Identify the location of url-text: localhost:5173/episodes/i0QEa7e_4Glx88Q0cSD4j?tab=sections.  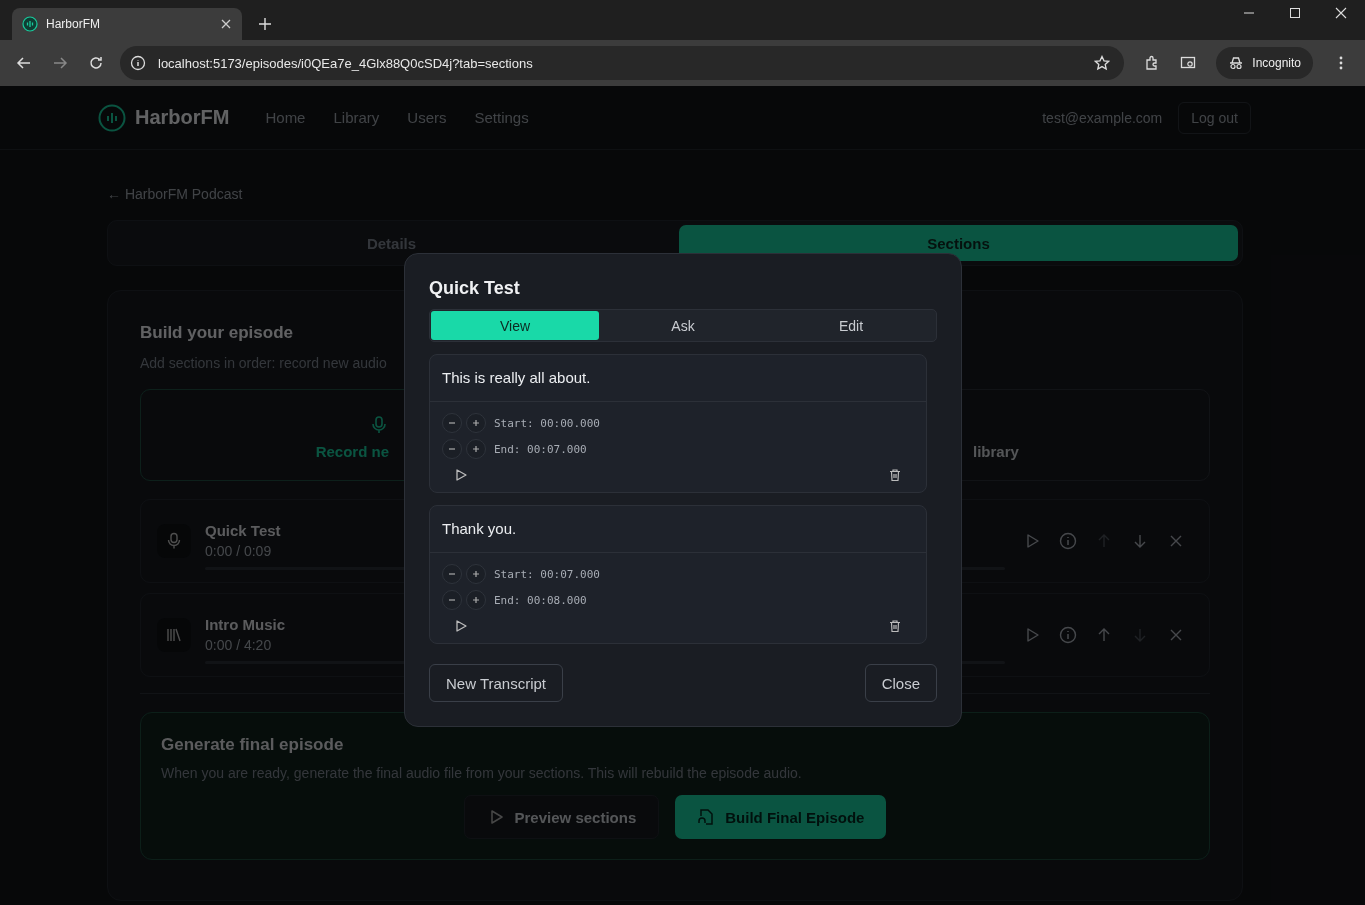
(346, 63).